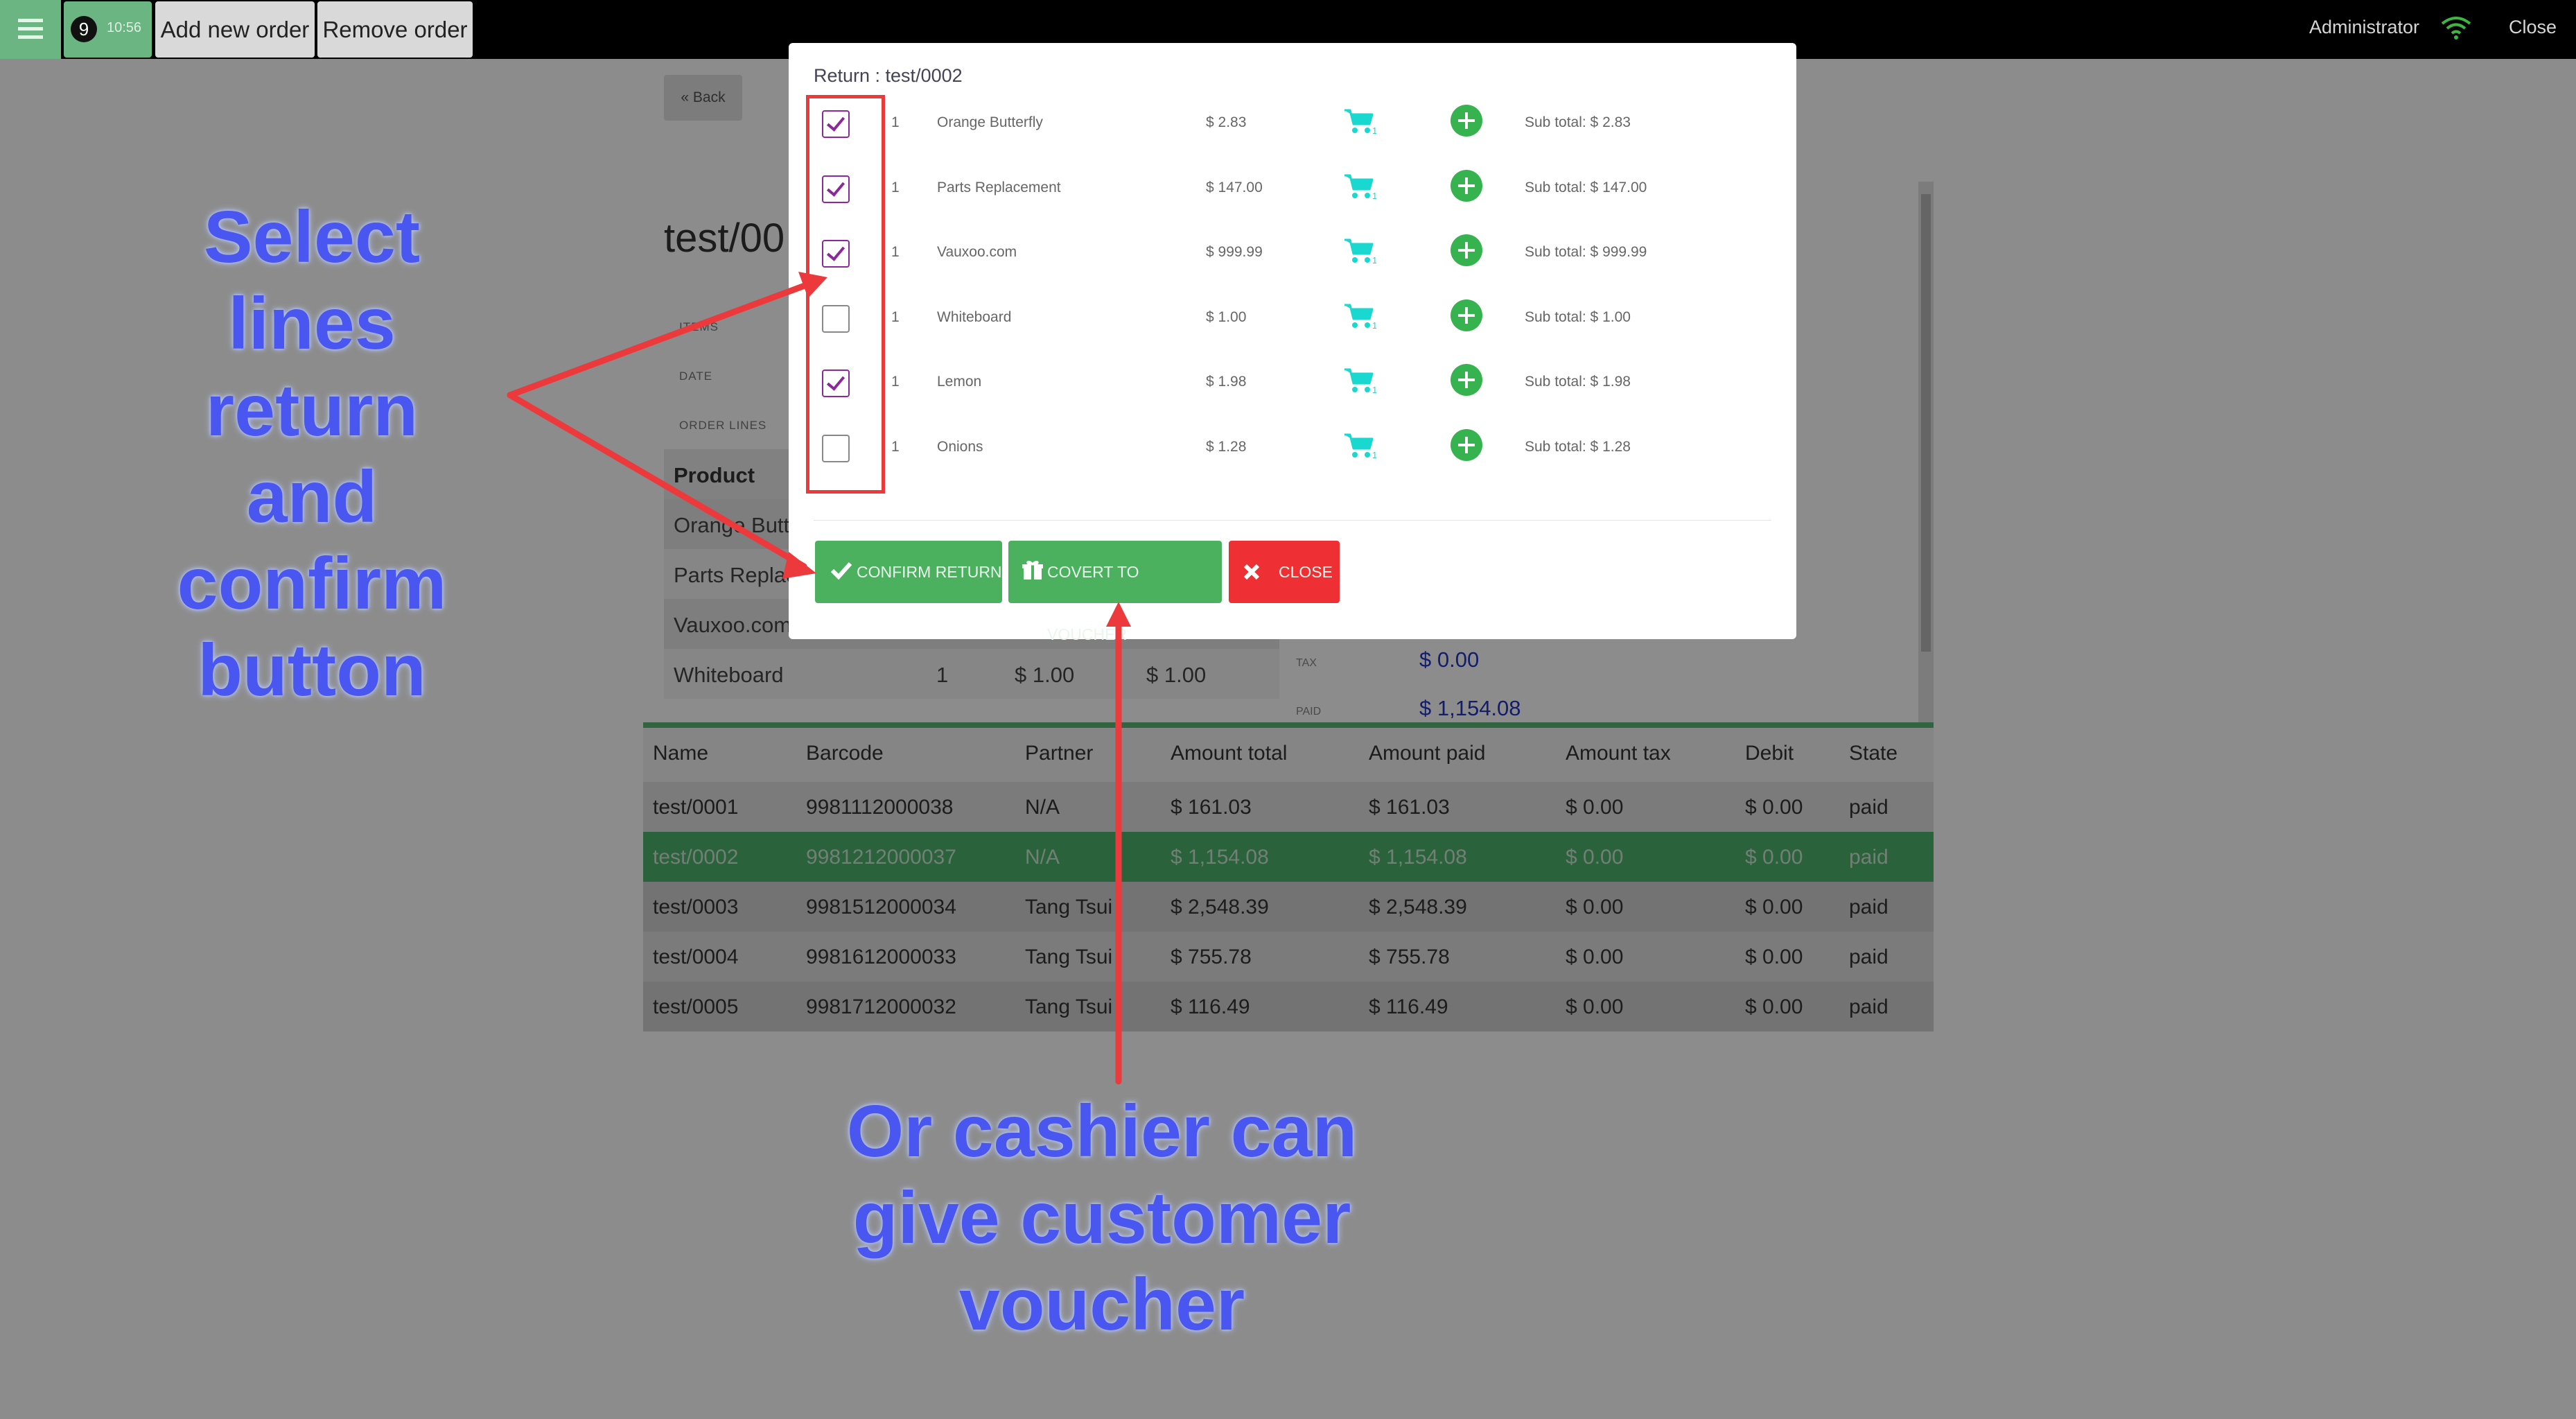  What do you see at coordinates (1586, 187) in the screenshot?
I see `return-line-subtotal: Sub total: $ 147.00` at bounding box center [1586, 187].